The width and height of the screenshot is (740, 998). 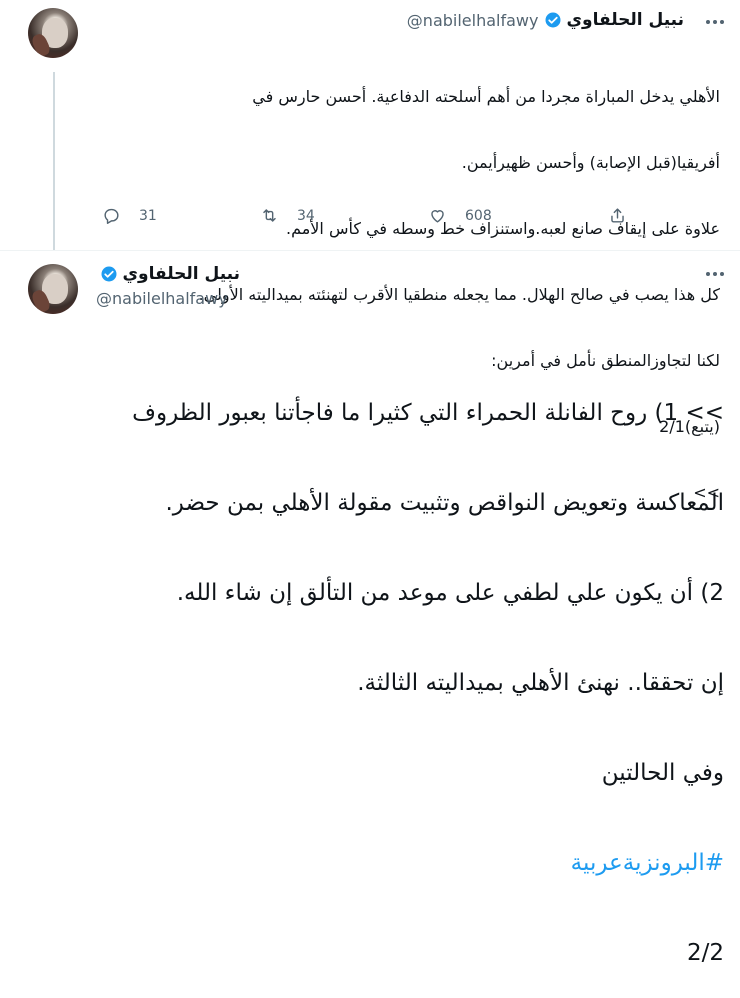 What do you see at coordinates (129, 215) in the screenshot?
I see `reply-button: 31` at bounding box center [129, 215].